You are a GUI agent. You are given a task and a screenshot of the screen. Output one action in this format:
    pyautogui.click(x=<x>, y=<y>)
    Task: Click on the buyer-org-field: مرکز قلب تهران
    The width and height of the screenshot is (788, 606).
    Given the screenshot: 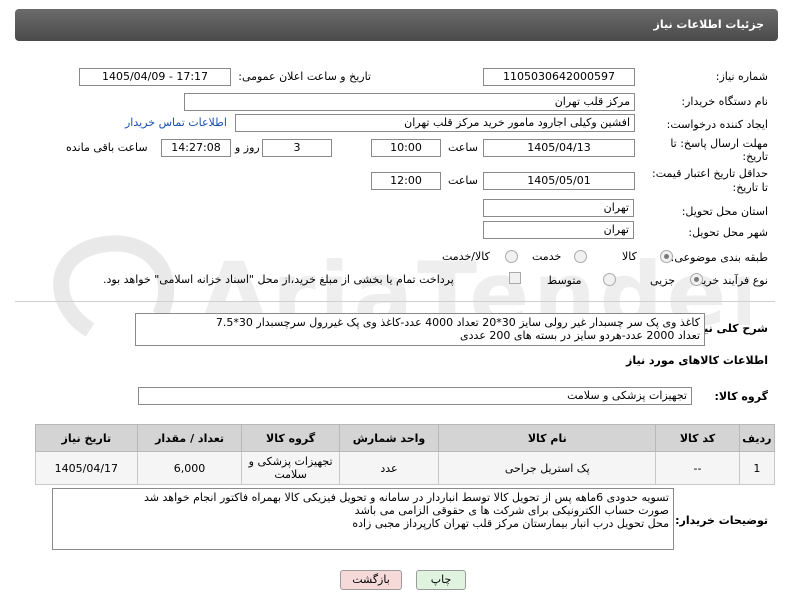 What is the action you would take?
    pyautogui.click(x=409, y=102)
    